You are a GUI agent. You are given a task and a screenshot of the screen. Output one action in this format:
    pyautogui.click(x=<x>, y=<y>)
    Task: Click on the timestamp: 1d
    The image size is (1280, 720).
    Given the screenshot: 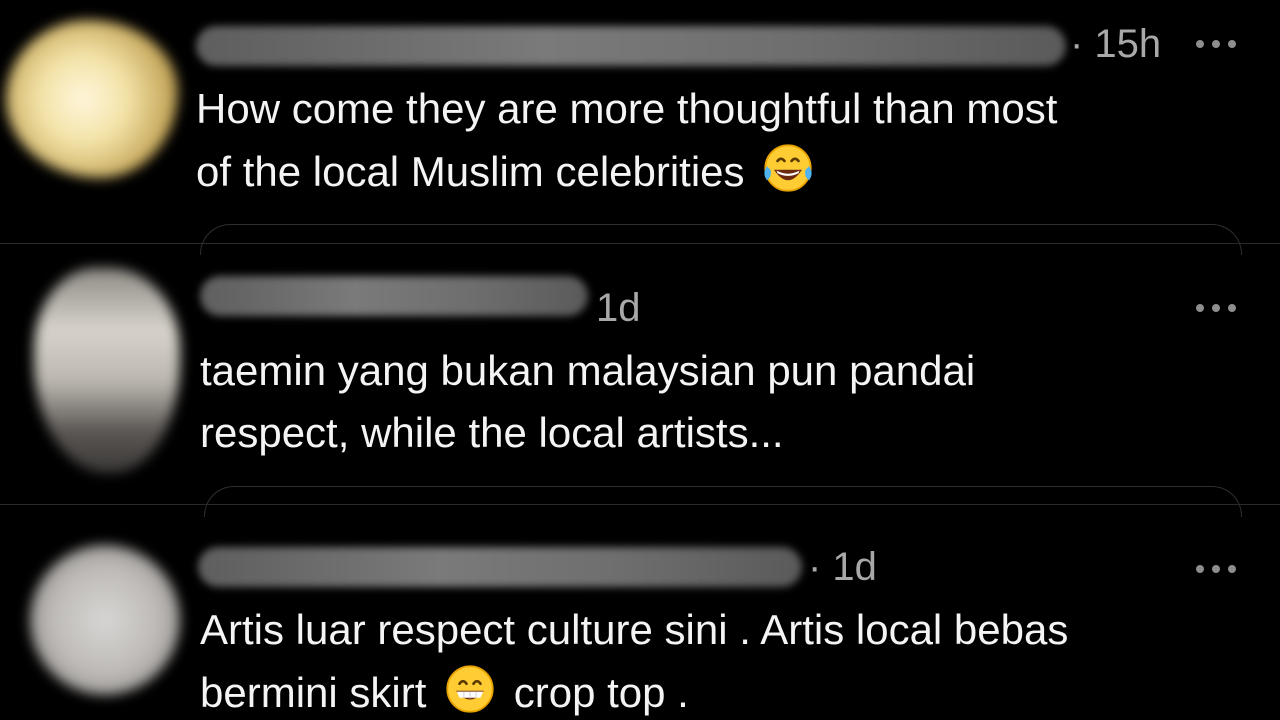 What is the action you would take?
    pyautogui.click(x=618, y=308)
    